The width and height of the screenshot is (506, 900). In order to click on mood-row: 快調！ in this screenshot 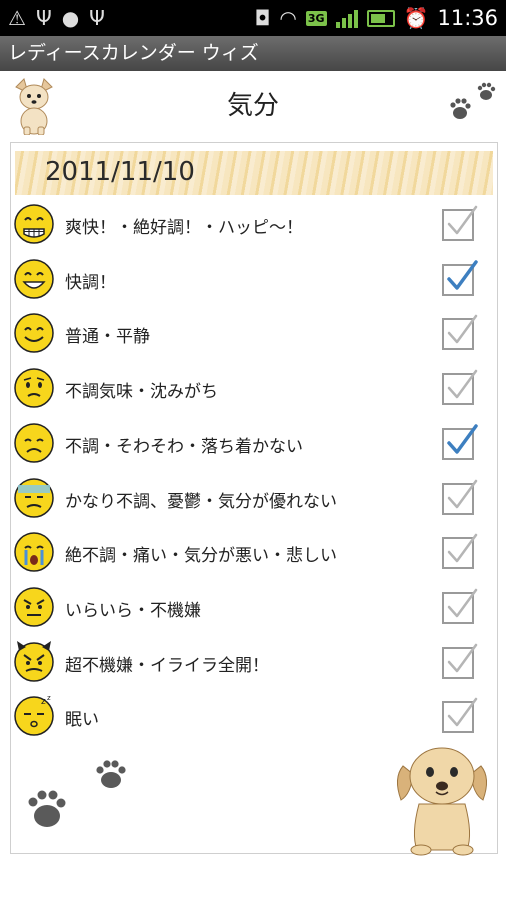, I will do `click(255, 281)`.